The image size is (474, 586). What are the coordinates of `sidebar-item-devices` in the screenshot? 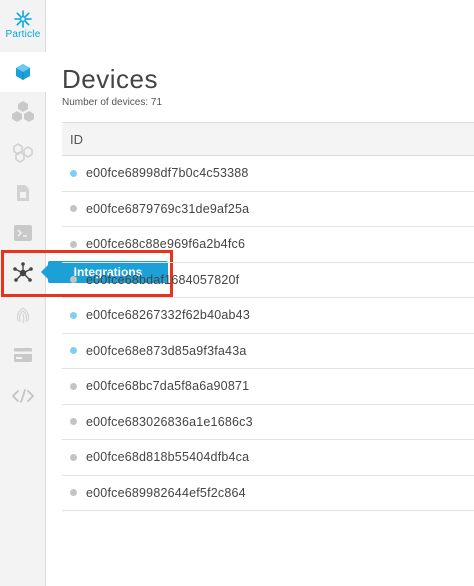 It's located at (23, 72).